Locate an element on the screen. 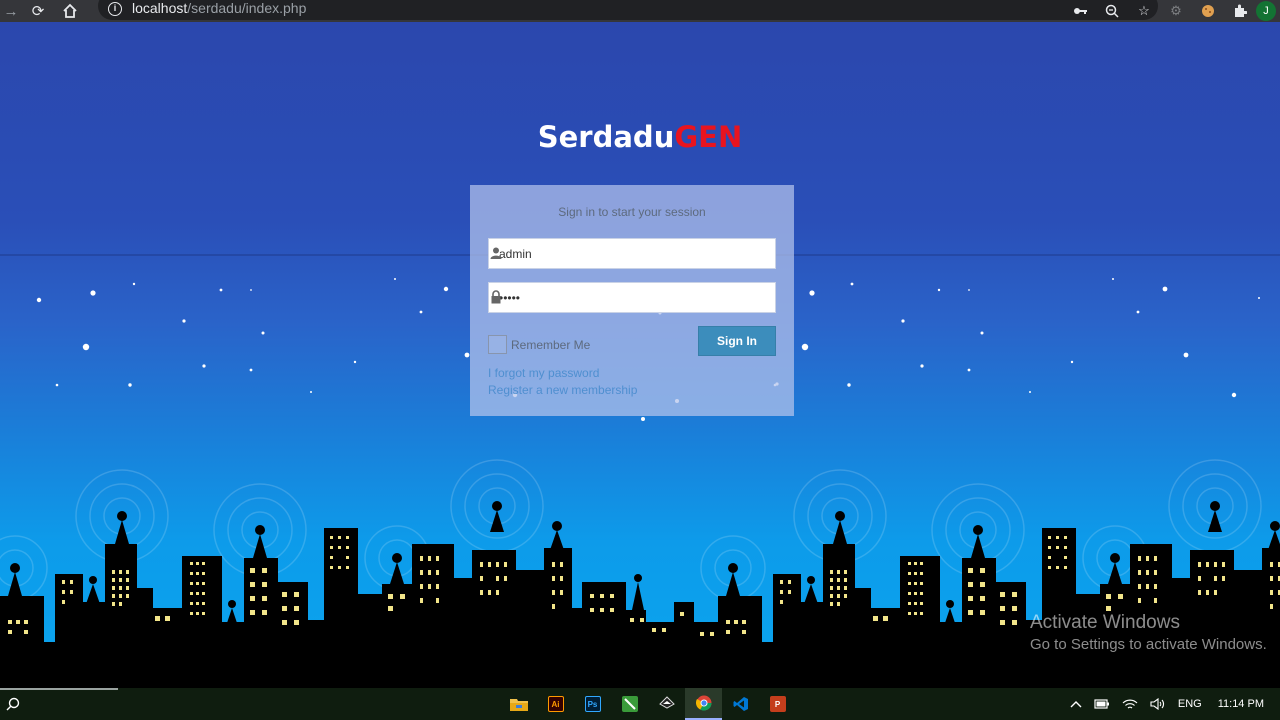 Image resolution: width=1280 pixels, height=720 pixels. taskbar: Ai Ps P ENG 11:14 PM is located at coordinates (640, 704).